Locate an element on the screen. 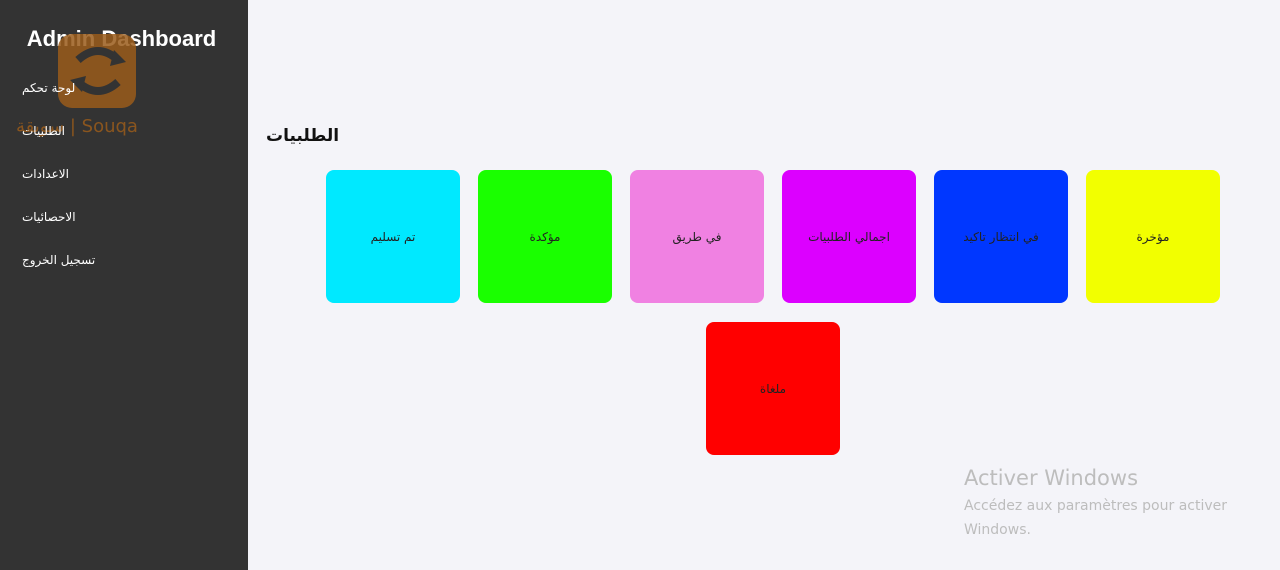 This screenshot has height=570, width=1280. card-confirmed: مؤكدة is located at coordinates (545, 236).